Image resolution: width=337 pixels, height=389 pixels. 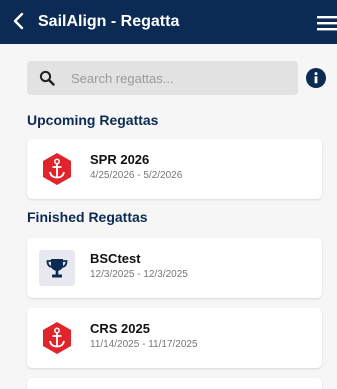 What do you see at coordinates (47, 78) in the screenshot?
I see `search-icon` at bounding box center [47, 78].